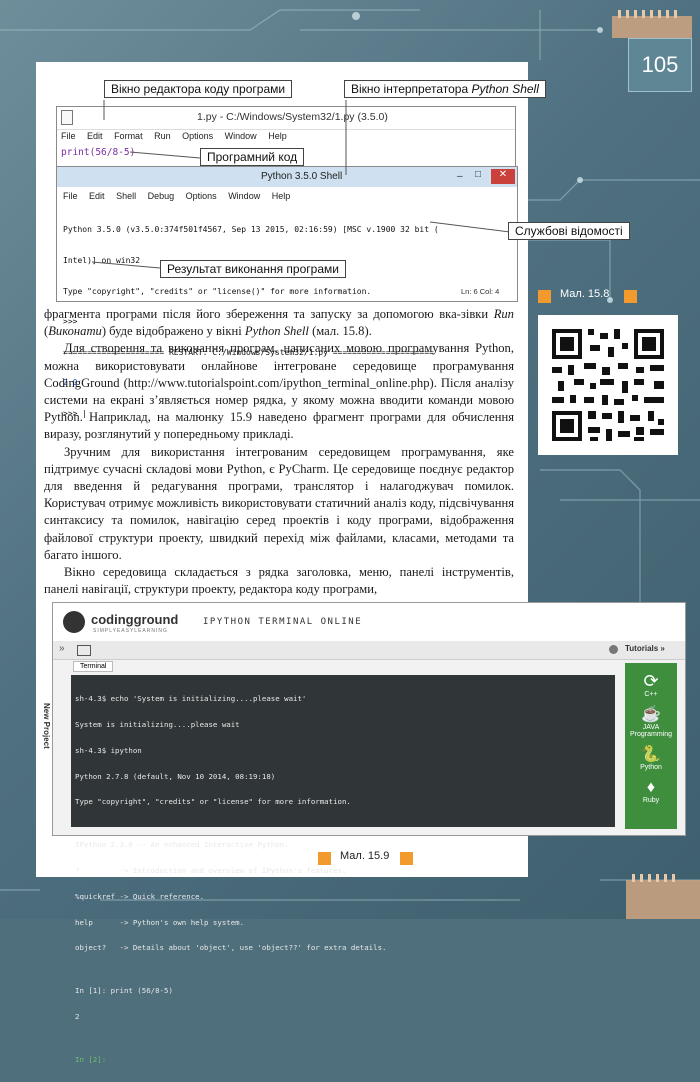  What do you see at coordinates (160, 922) in the screenshot?
I see `terminal-line: help -> Python's own help system.` at bounding box center [160, 922].